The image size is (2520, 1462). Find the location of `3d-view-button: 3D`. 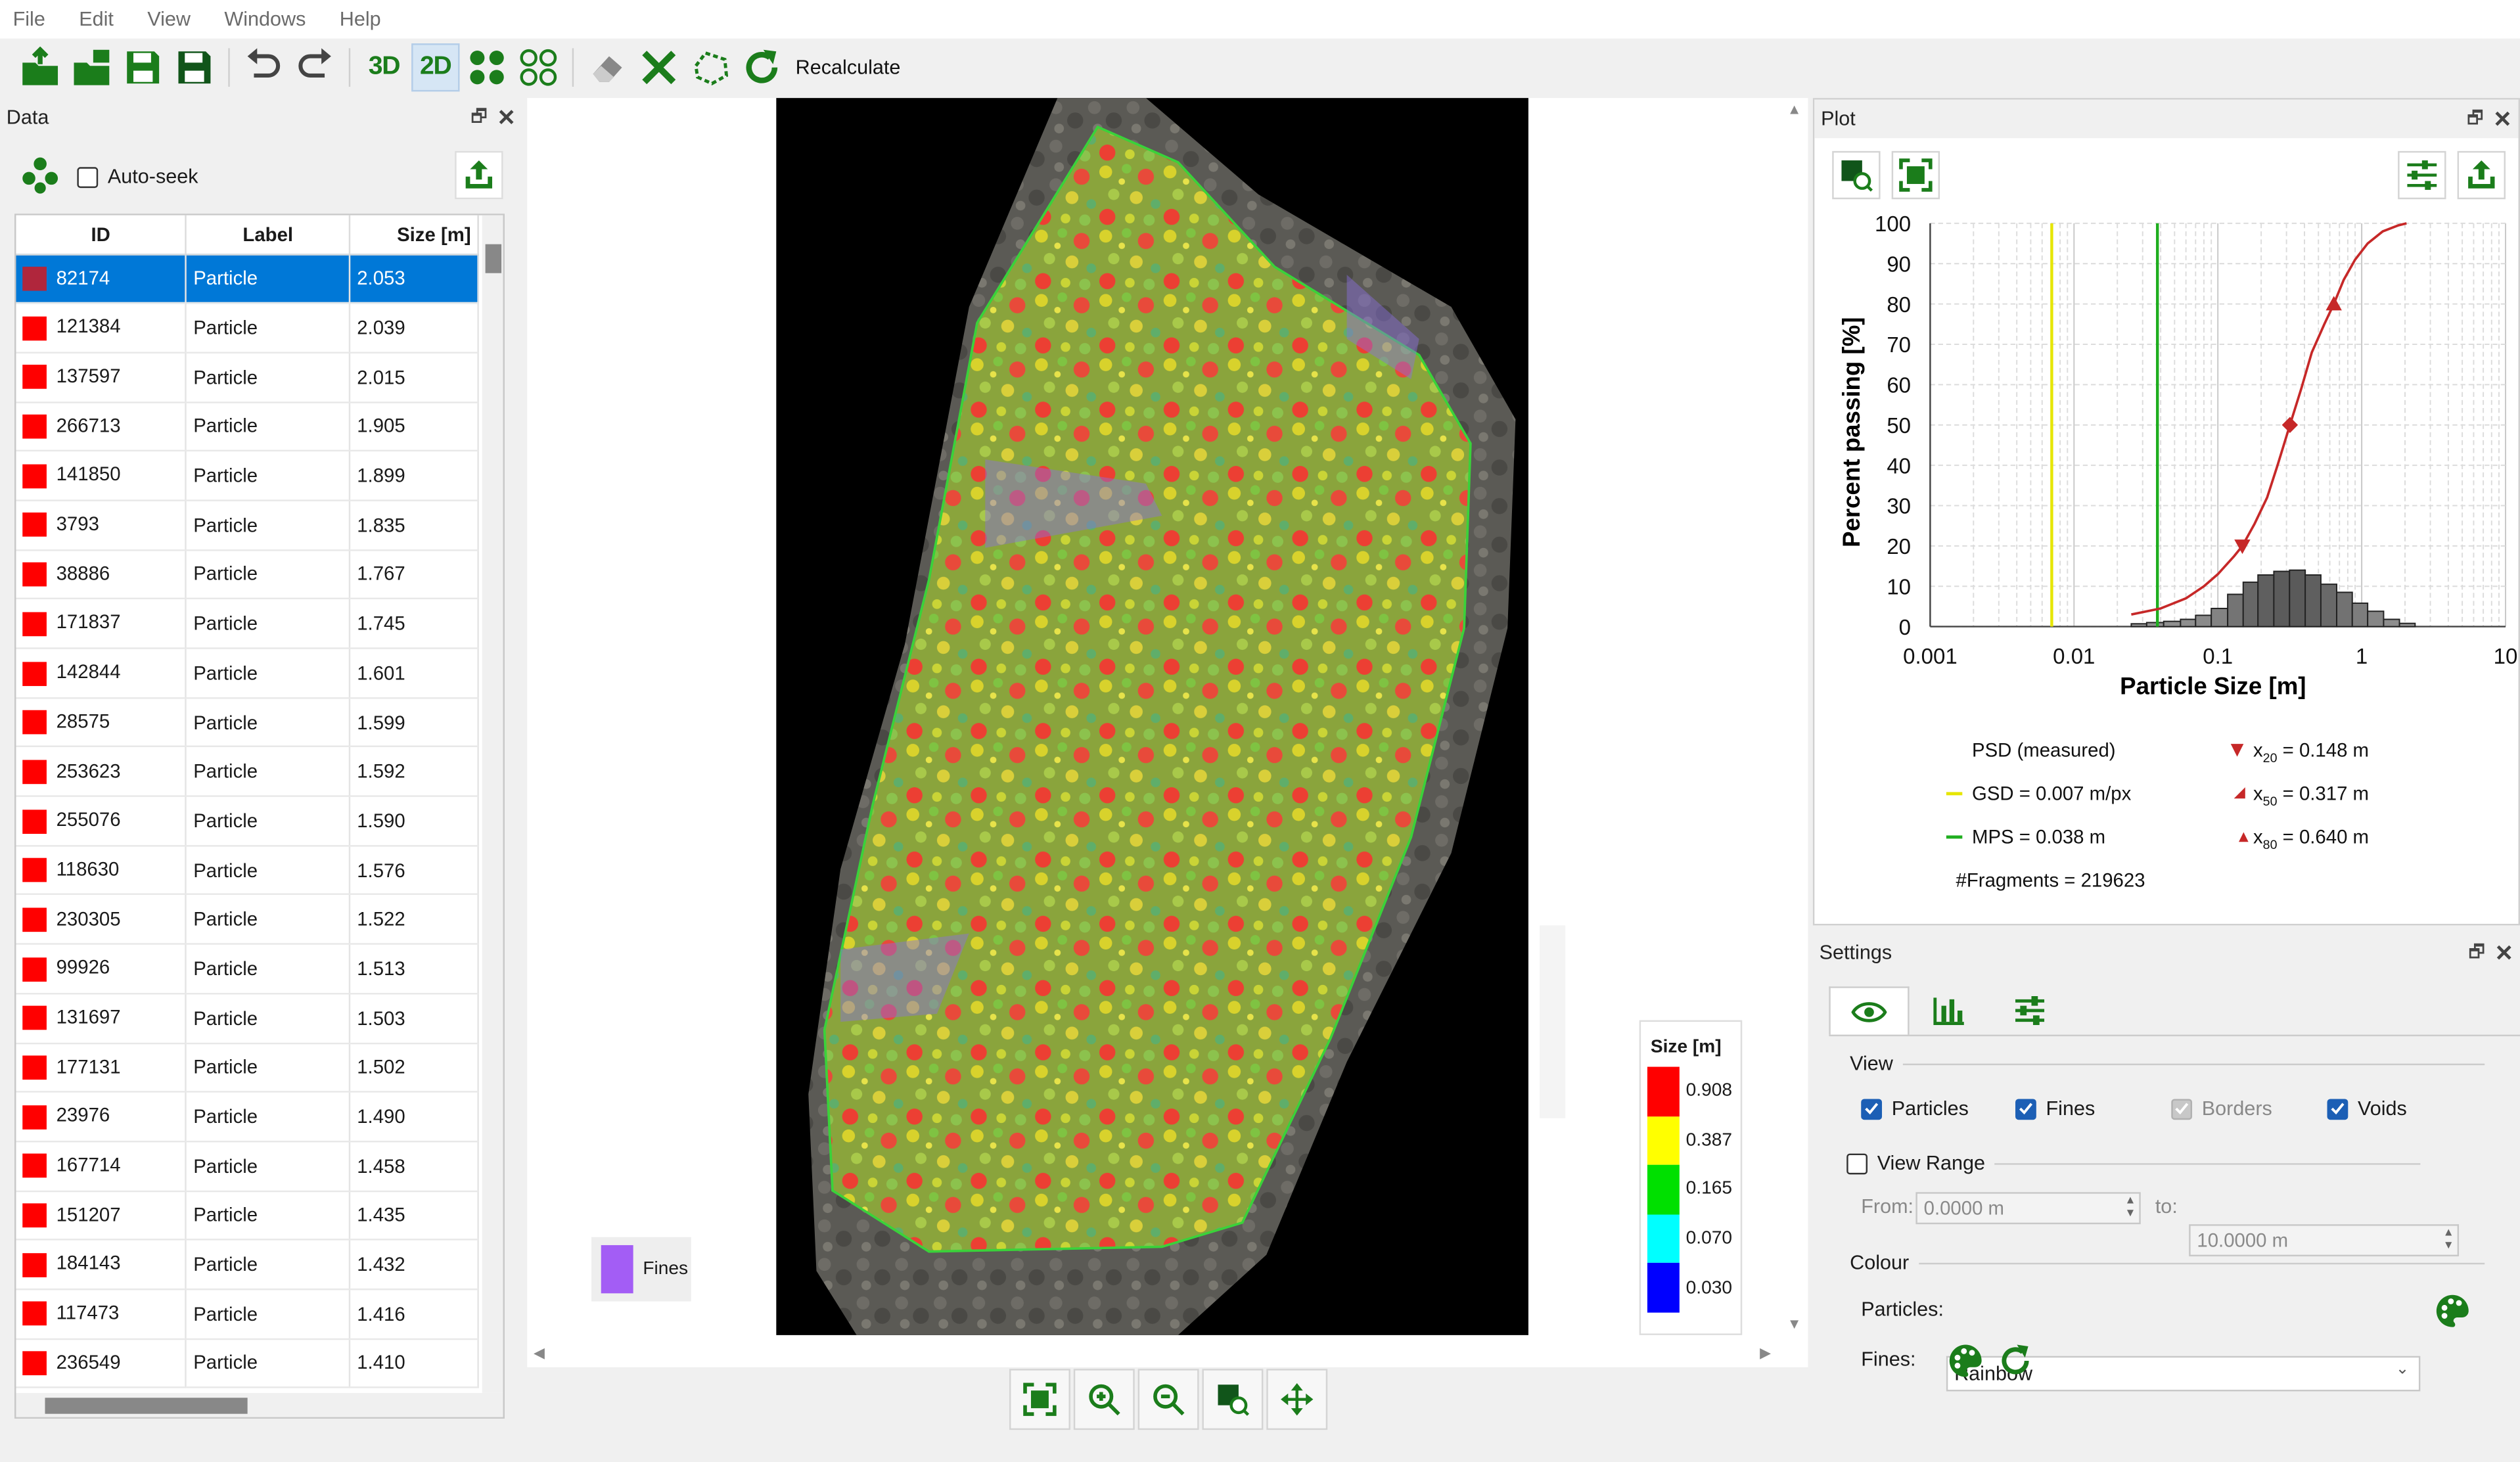

3d-view-button: 3D is located at coordinates (384, 67).